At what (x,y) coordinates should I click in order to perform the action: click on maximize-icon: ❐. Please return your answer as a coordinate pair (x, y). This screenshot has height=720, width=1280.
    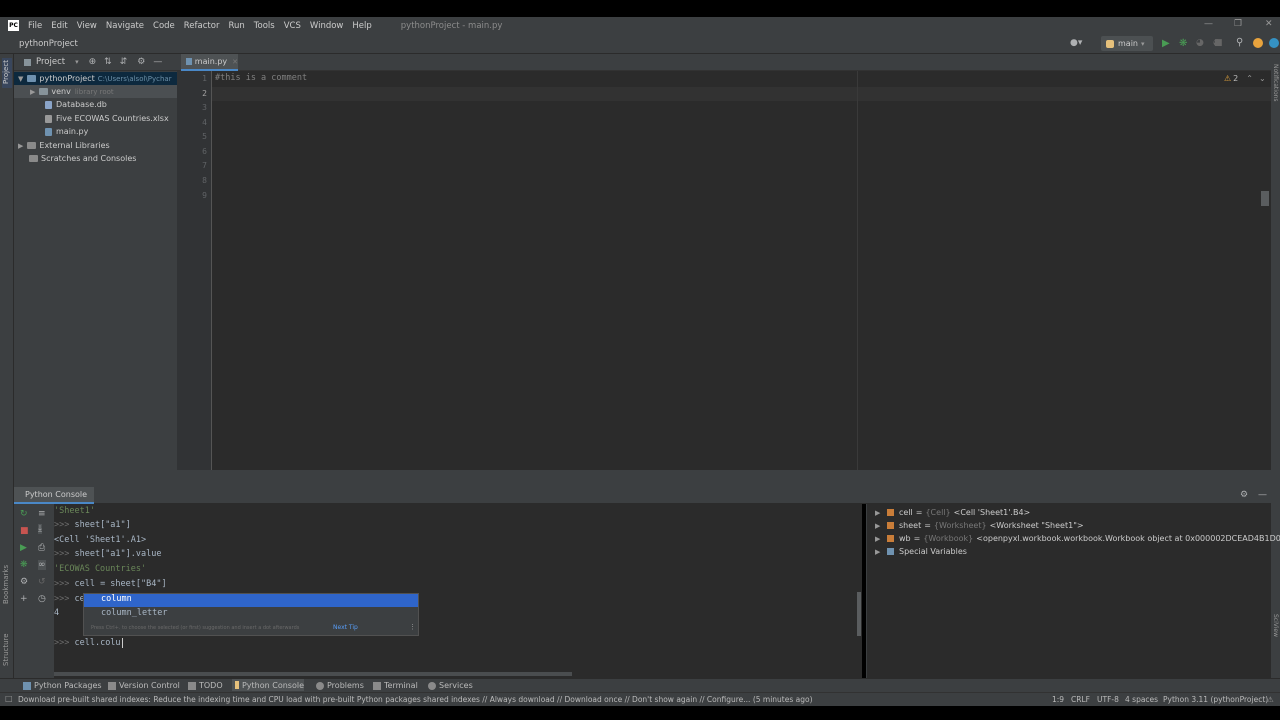
    Looking at the image, I should click on (1238, 24).